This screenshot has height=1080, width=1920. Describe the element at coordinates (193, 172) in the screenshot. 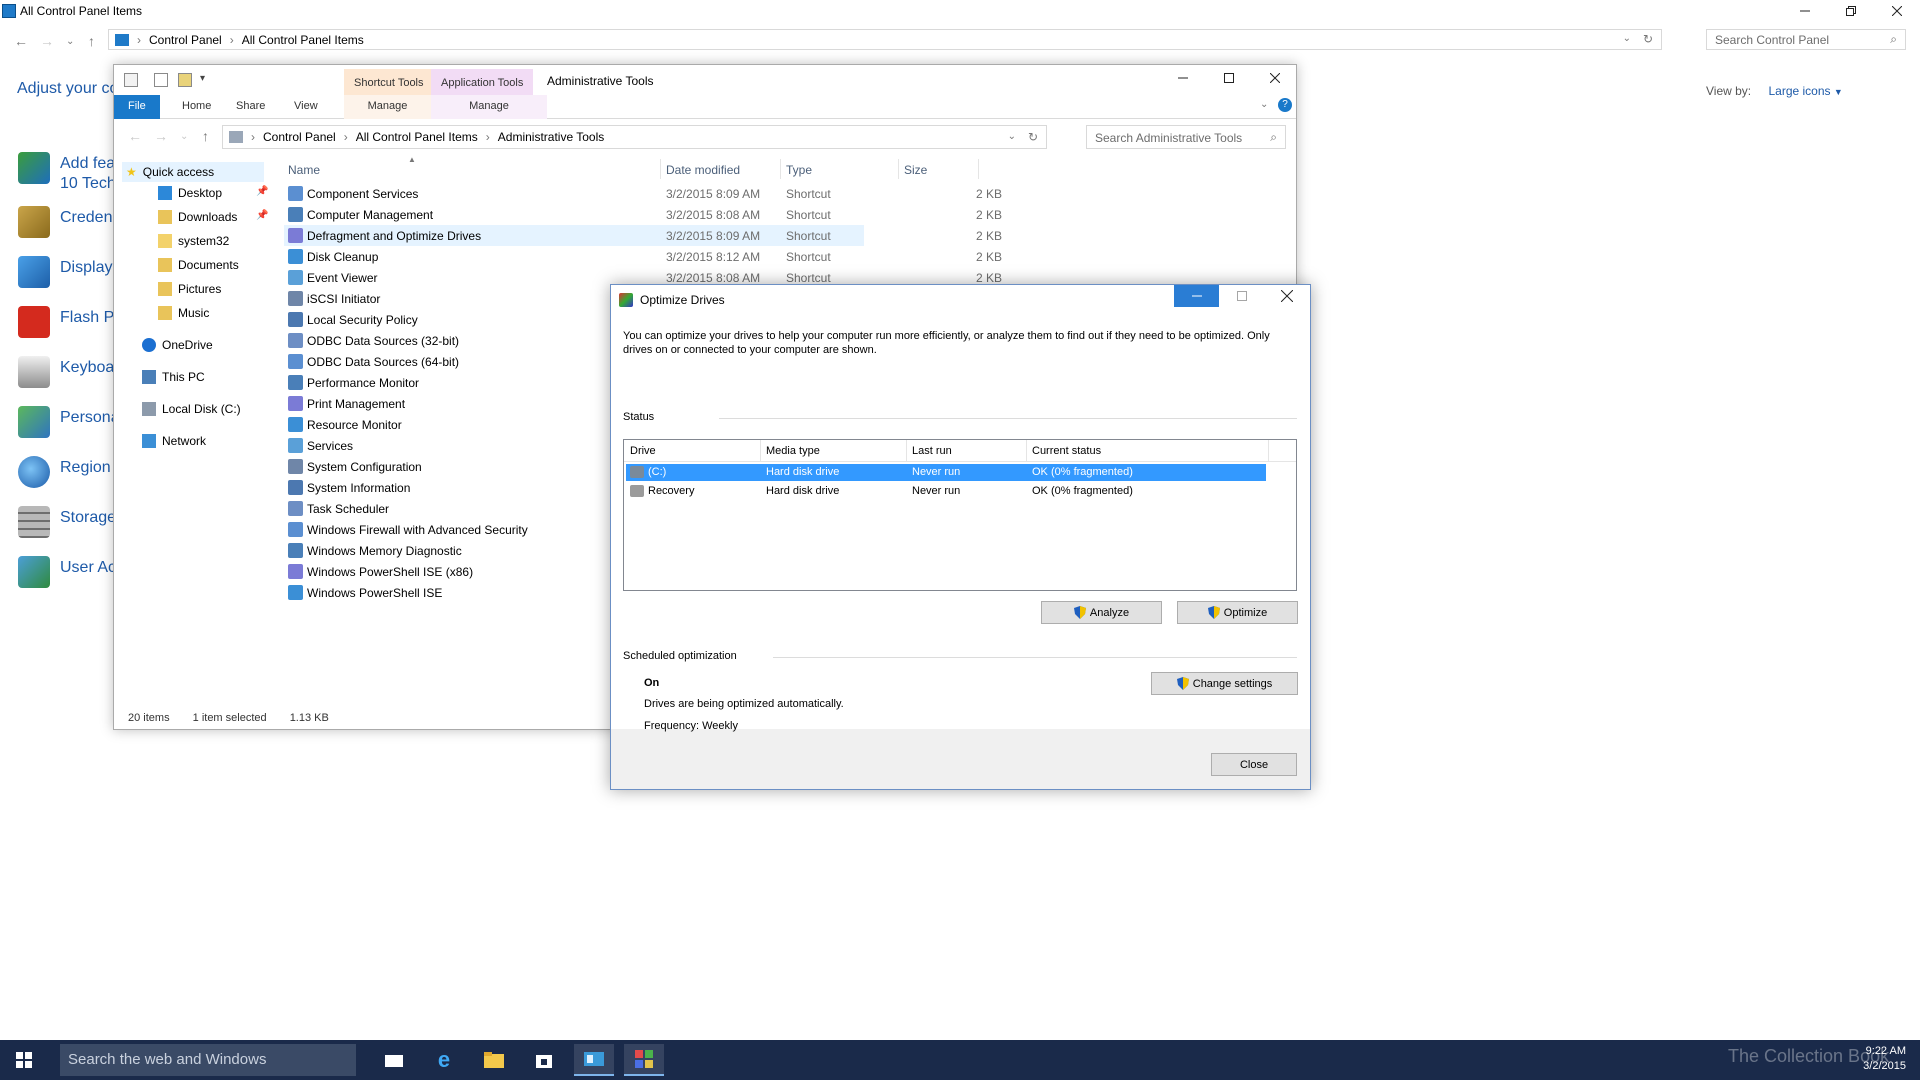

I see `nav-quick-access: ★ Quick access` at that location.